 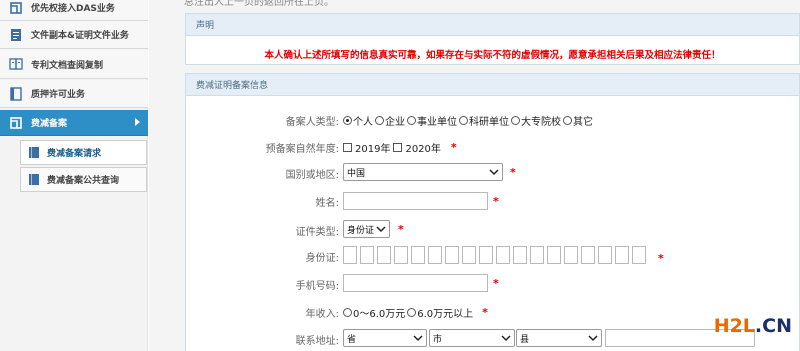 What do you see at coordinates (49, 124) in the screenshot?
I see `sidebar-item-label: 费减备案` at bounding box center [49, 124].